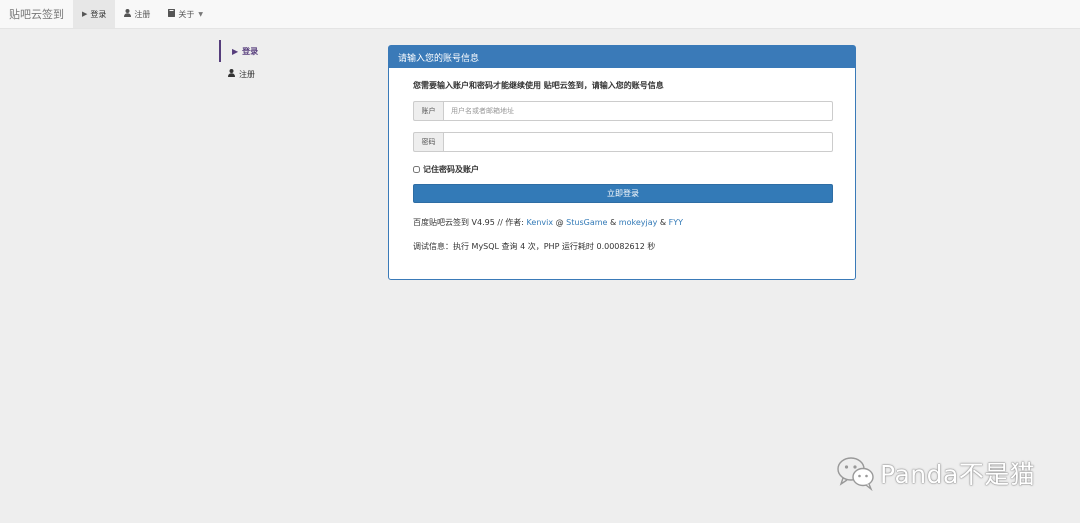 The image size is (1080, 523). What do you see at coordinates (676, 222) in the screenshot?
I see `author-link-fyy: FYY` at bounding box center [676, 222].